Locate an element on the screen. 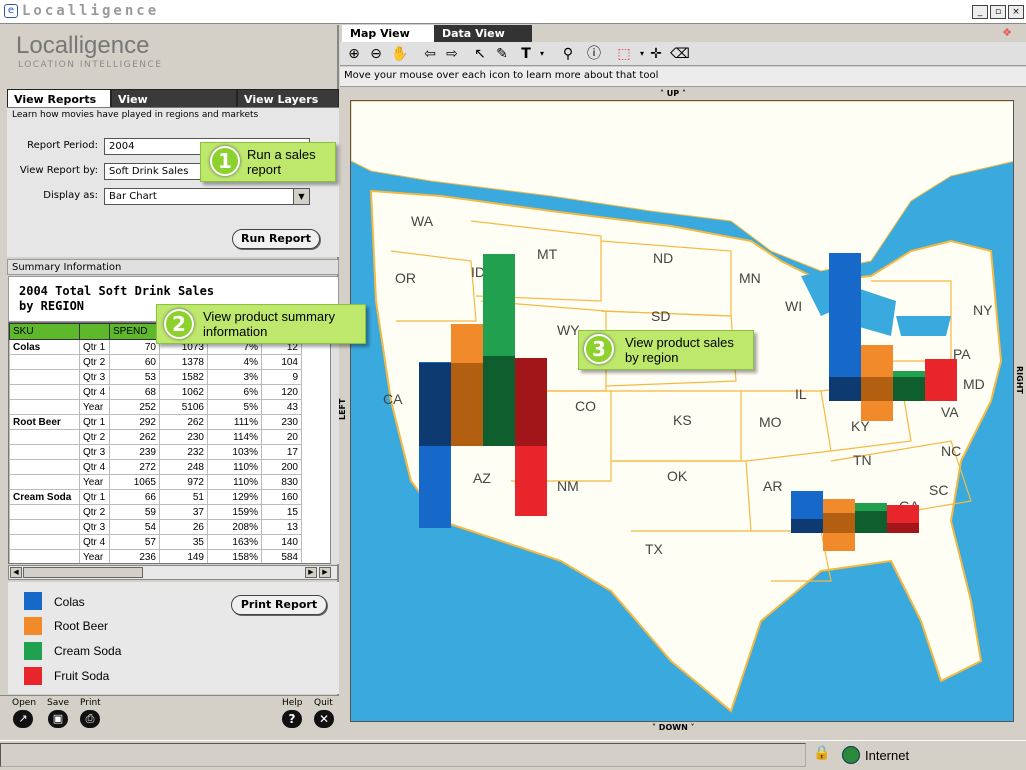  callout-2-line2: information is located at coordinates (235, 331).